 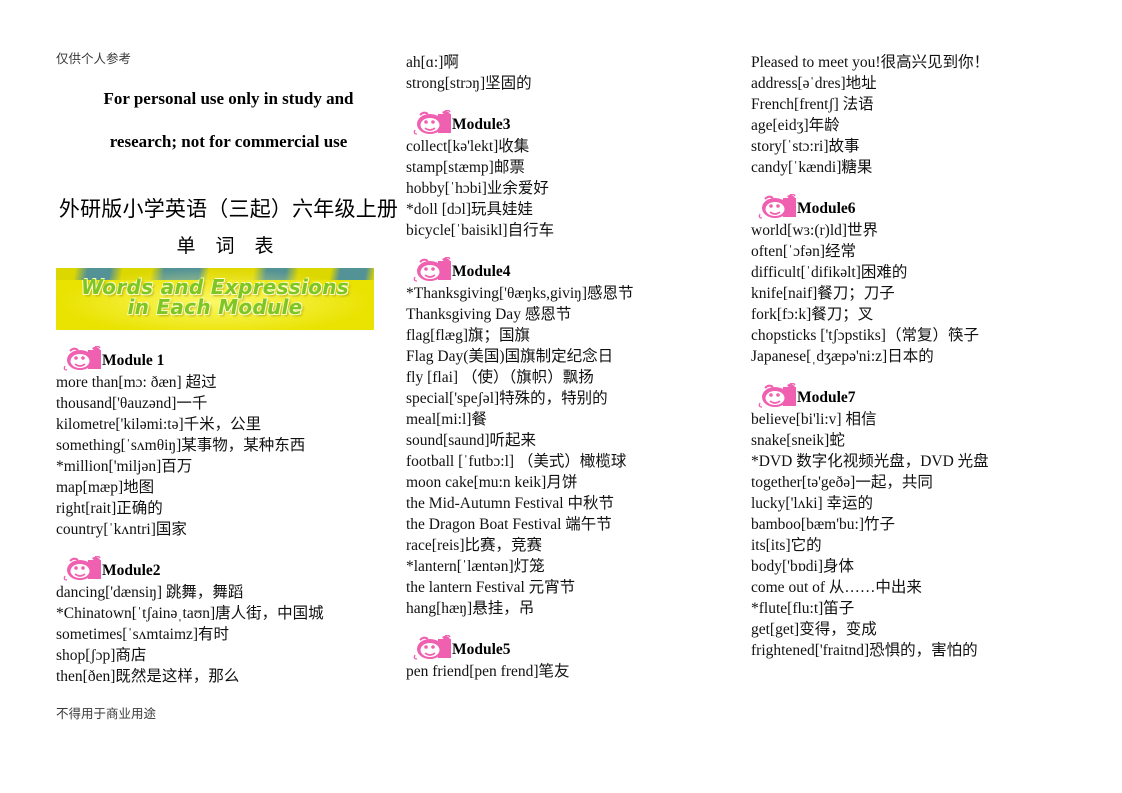 I want to click on word-entry: *DVD 数字化视频光盘，DVD 光盘, so click(x=870, y=461).